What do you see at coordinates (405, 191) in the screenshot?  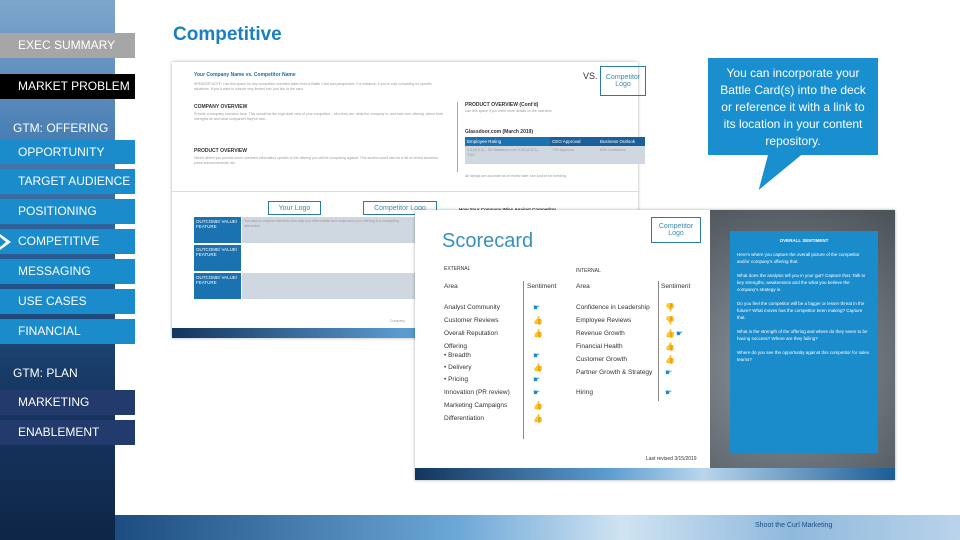 I see `section-divider` at bounding box center [405, 191].